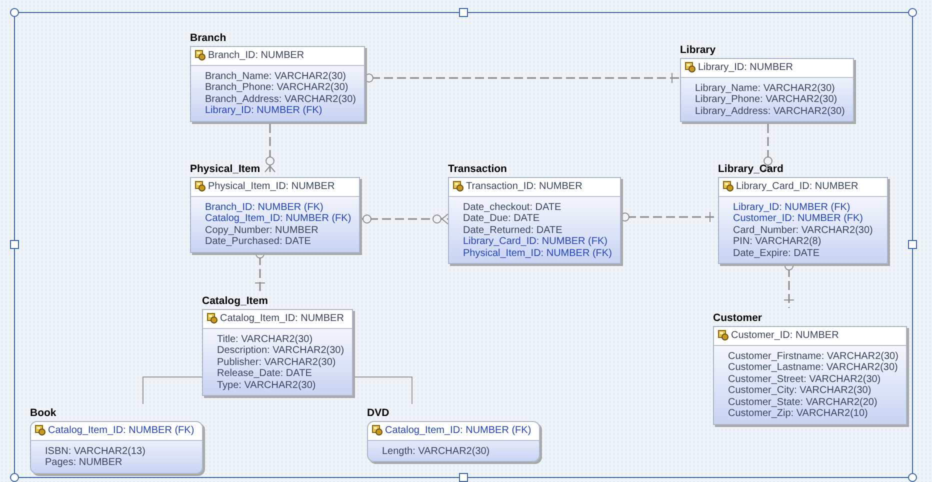 This screenshot has height=482, width=932. Describe the element at coordinates (378, 413) in the screenshot. I see `entity-name: DVD` at that location.